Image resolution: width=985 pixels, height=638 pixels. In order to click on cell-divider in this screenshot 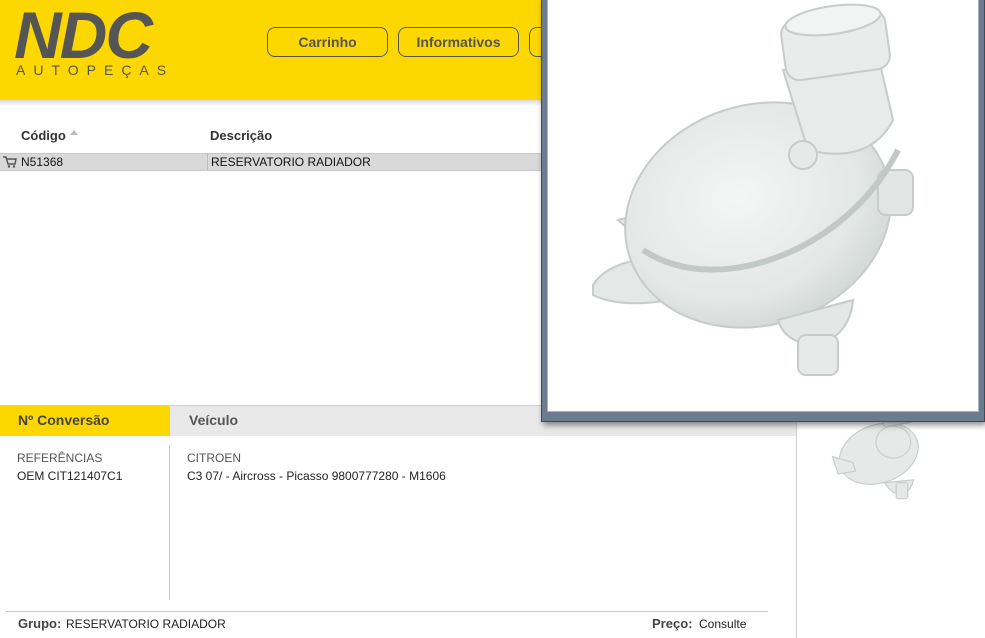, I will do `click(207, 162)`.